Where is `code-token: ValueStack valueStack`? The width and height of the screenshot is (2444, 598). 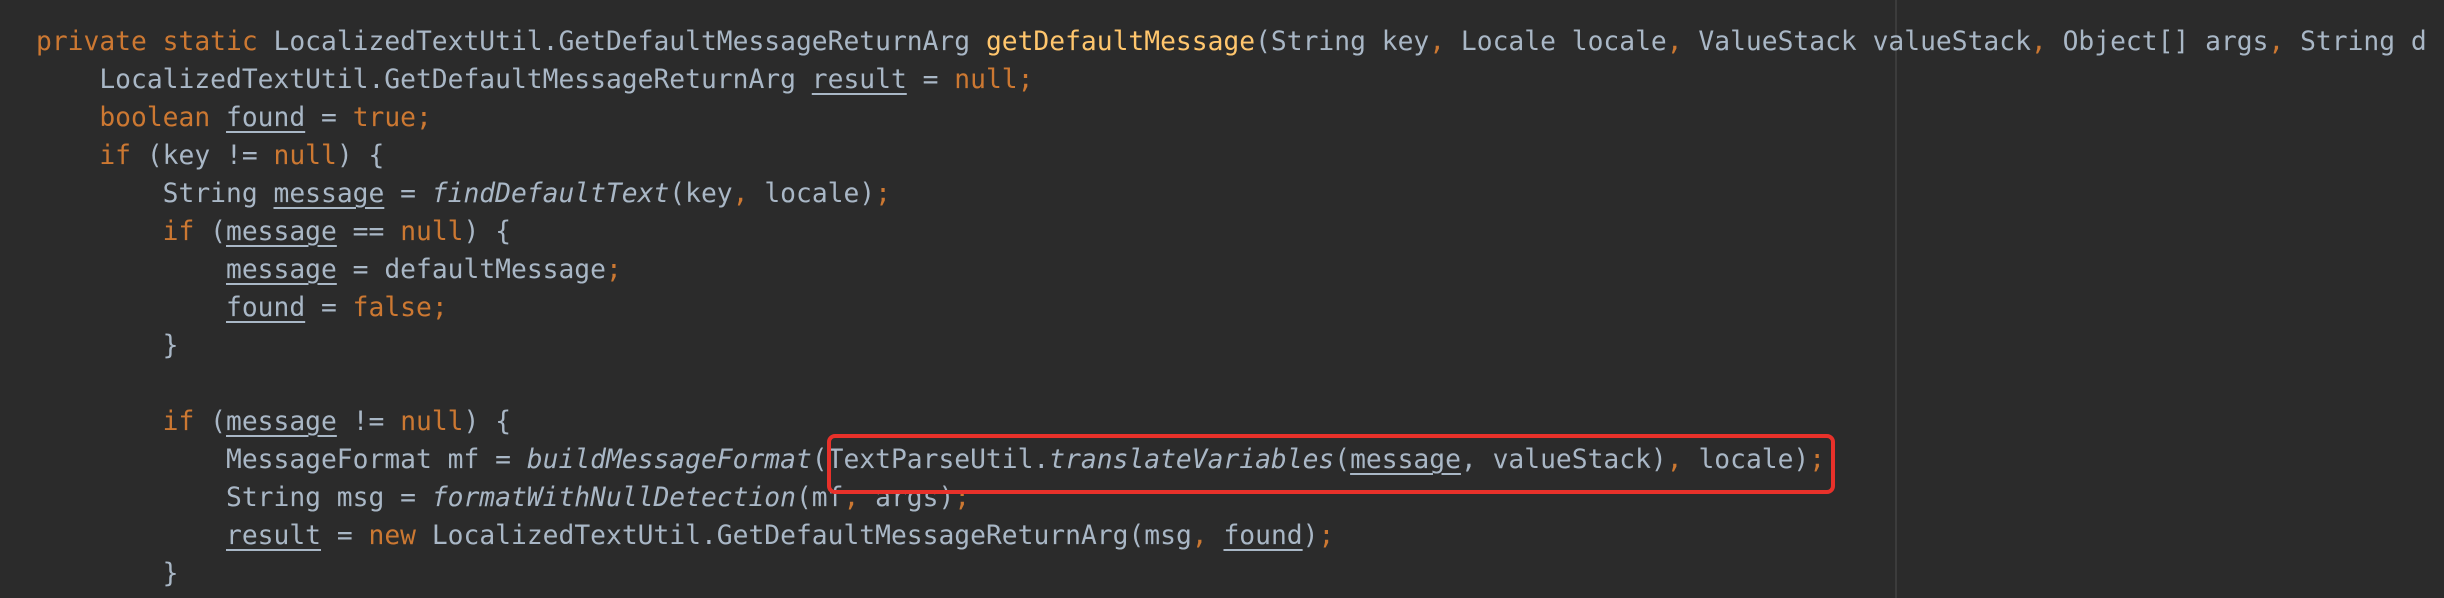 code-token: ValueStack valueStack is located at coordinates (1856, 42).